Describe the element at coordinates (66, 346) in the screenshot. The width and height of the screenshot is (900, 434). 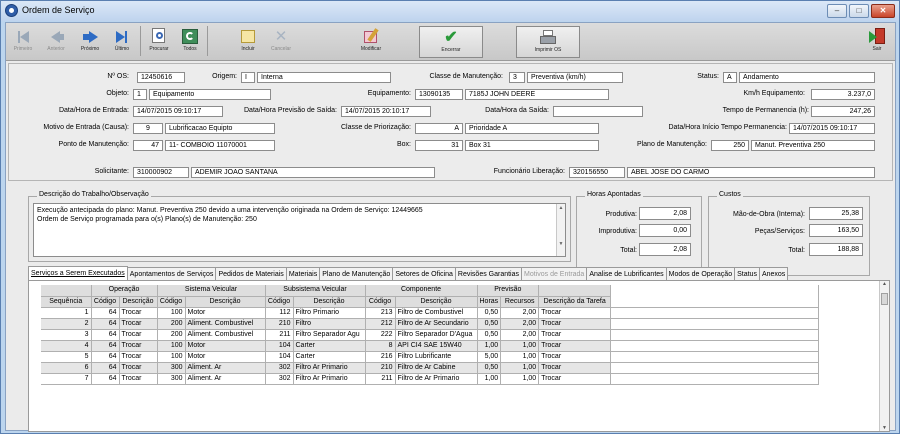
I see `table-cell: 4` at that location.